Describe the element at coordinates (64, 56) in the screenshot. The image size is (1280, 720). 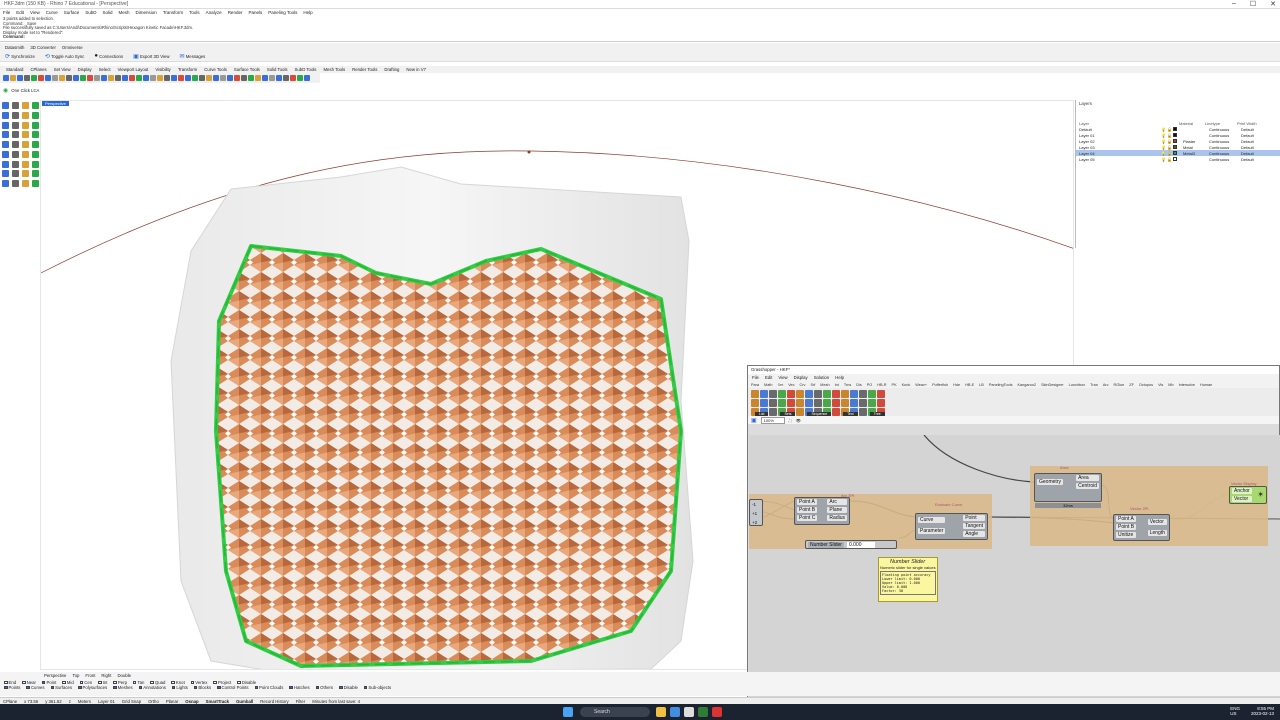
I see `toggle-auto-sync-button: ⟲ Toggle Auto Sync` at that location.